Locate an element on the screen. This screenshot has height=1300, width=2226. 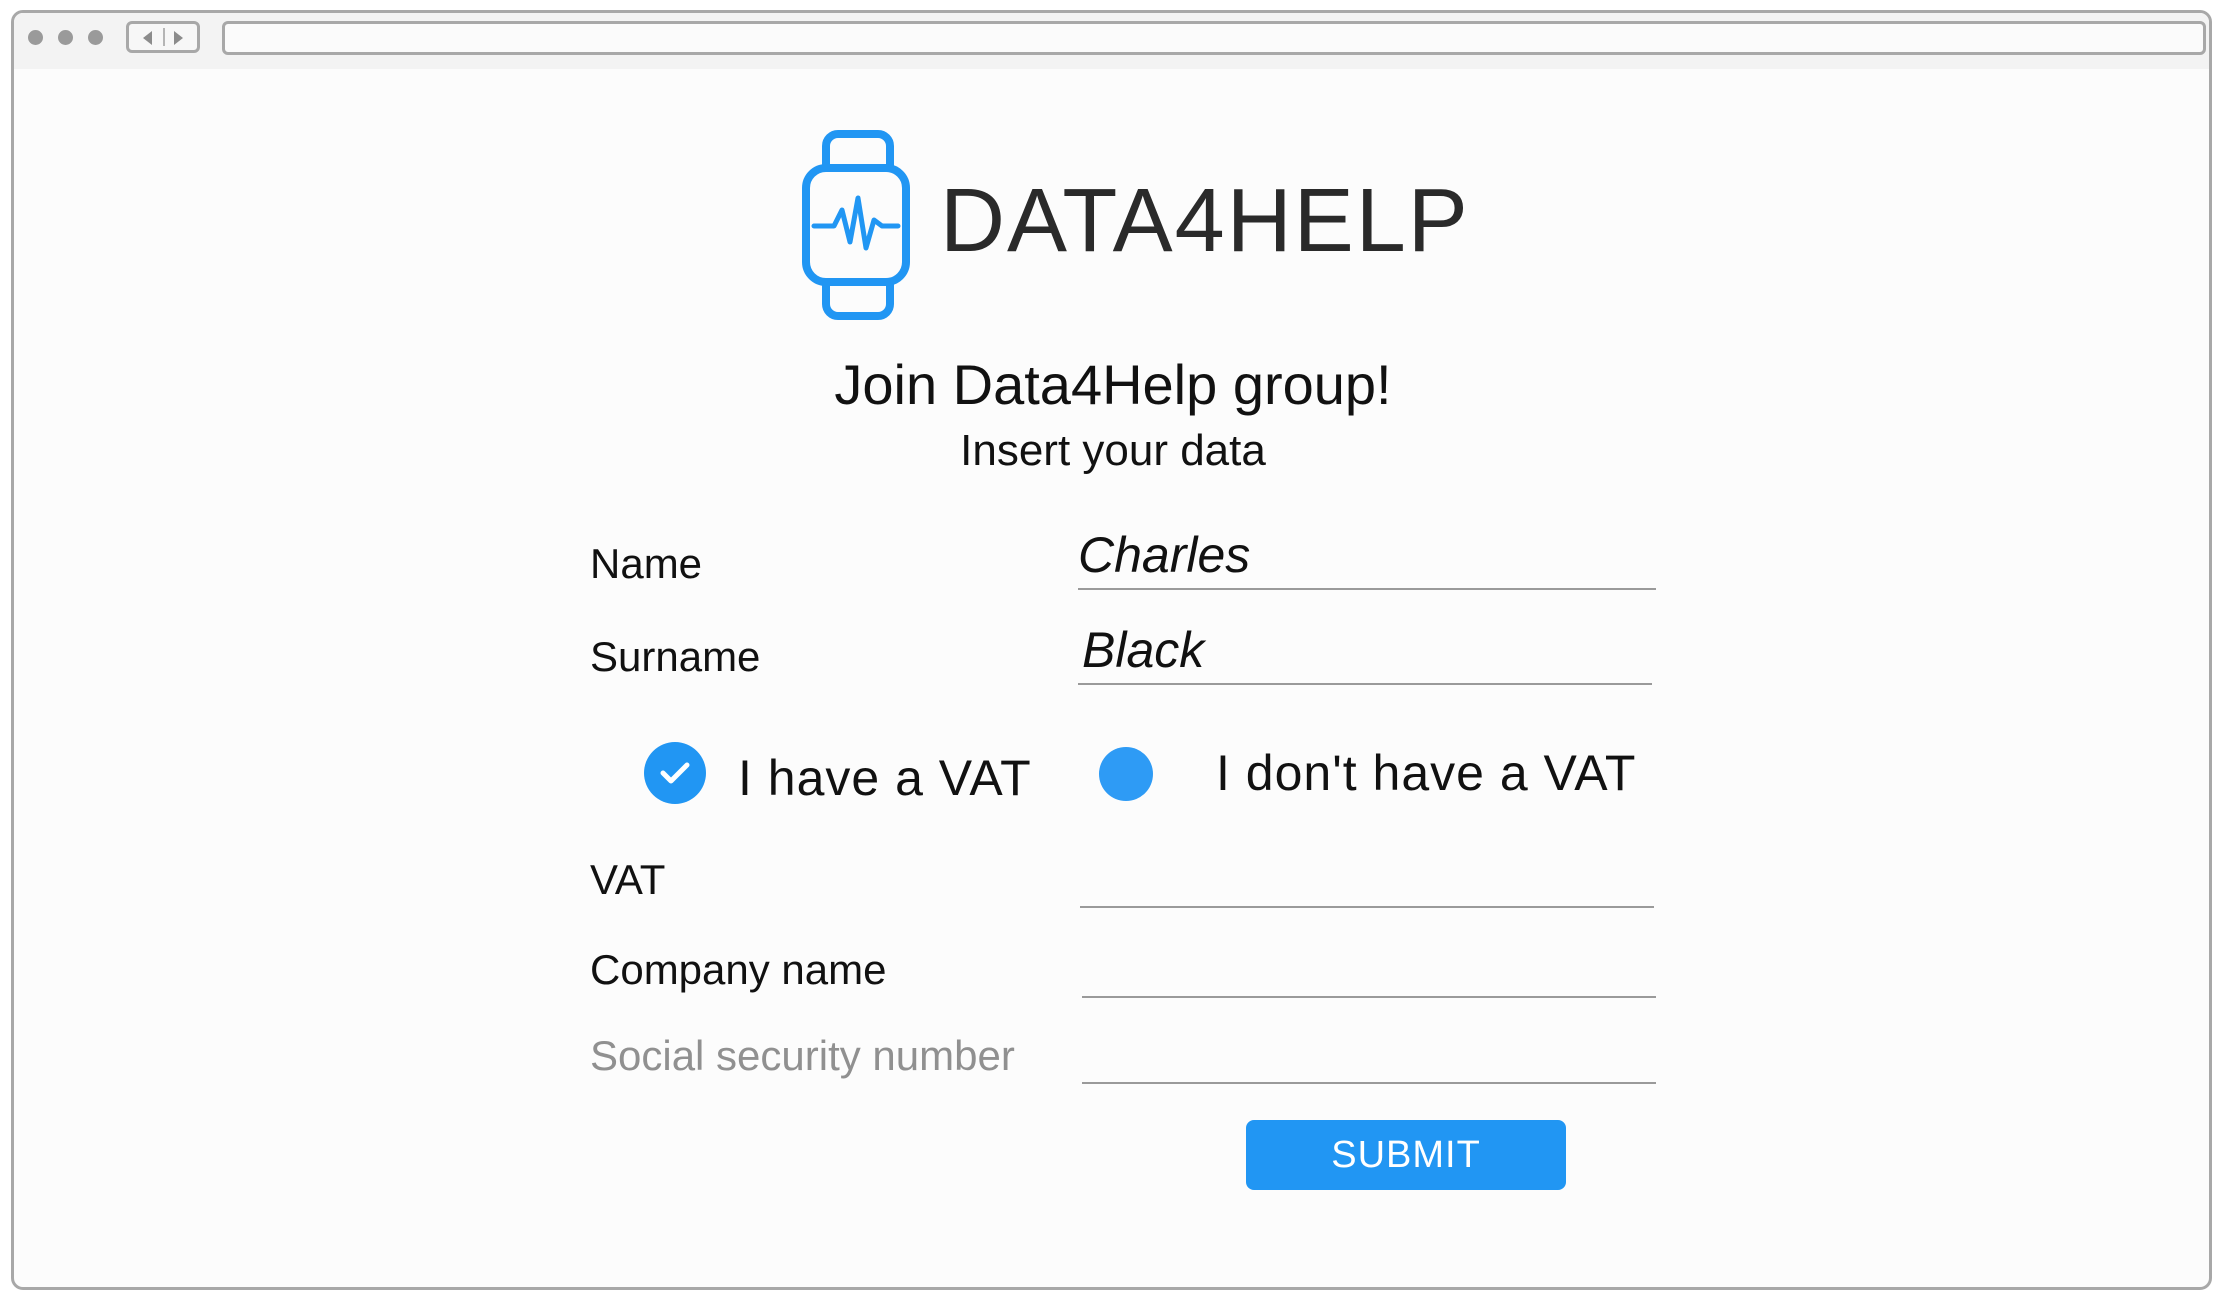
page-title: Join Data4Help group! is located at coordinates (1113, 384).